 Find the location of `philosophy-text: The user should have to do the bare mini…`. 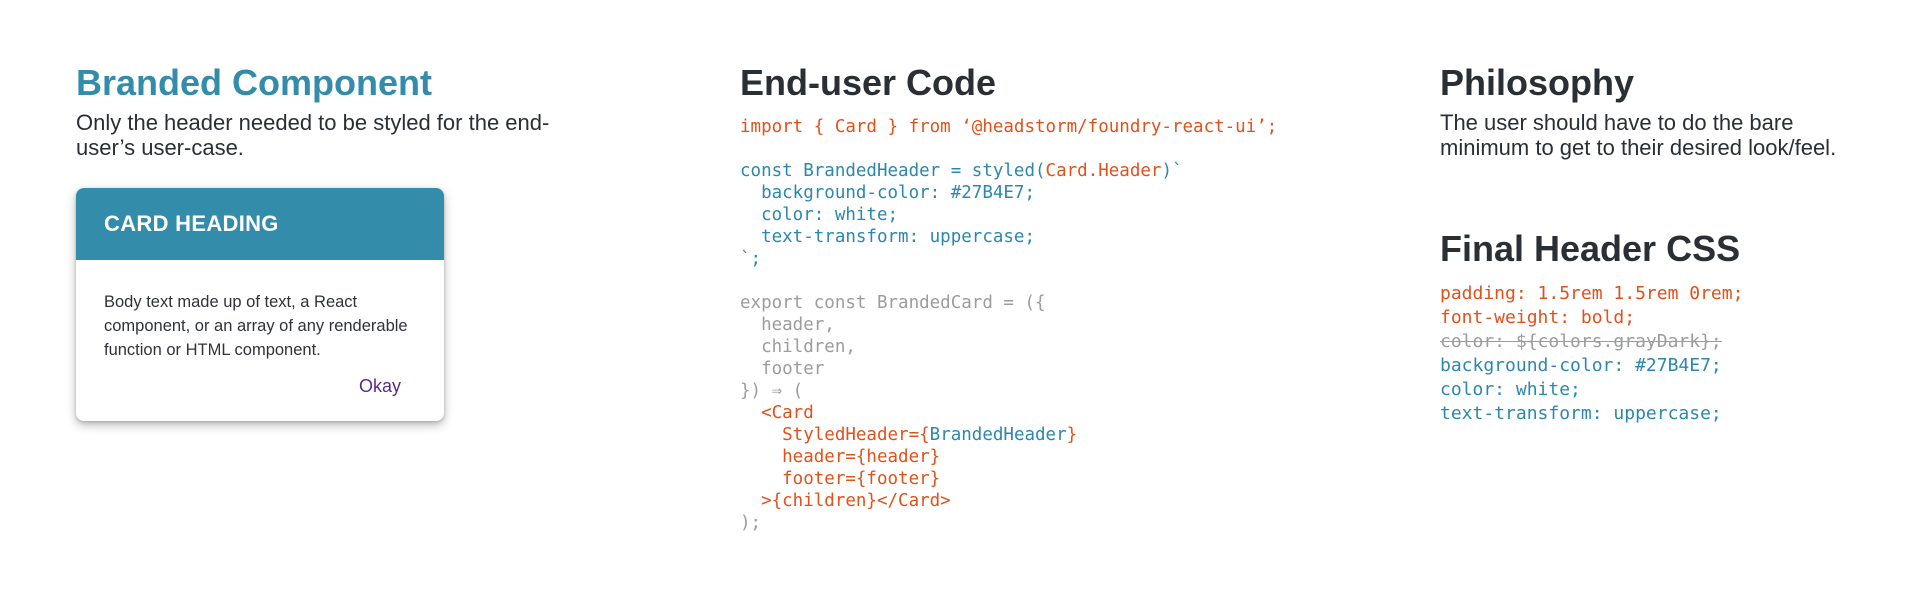

philosophy-text: The user should have to do the bare mini… is located at coordinates (1638, 135).